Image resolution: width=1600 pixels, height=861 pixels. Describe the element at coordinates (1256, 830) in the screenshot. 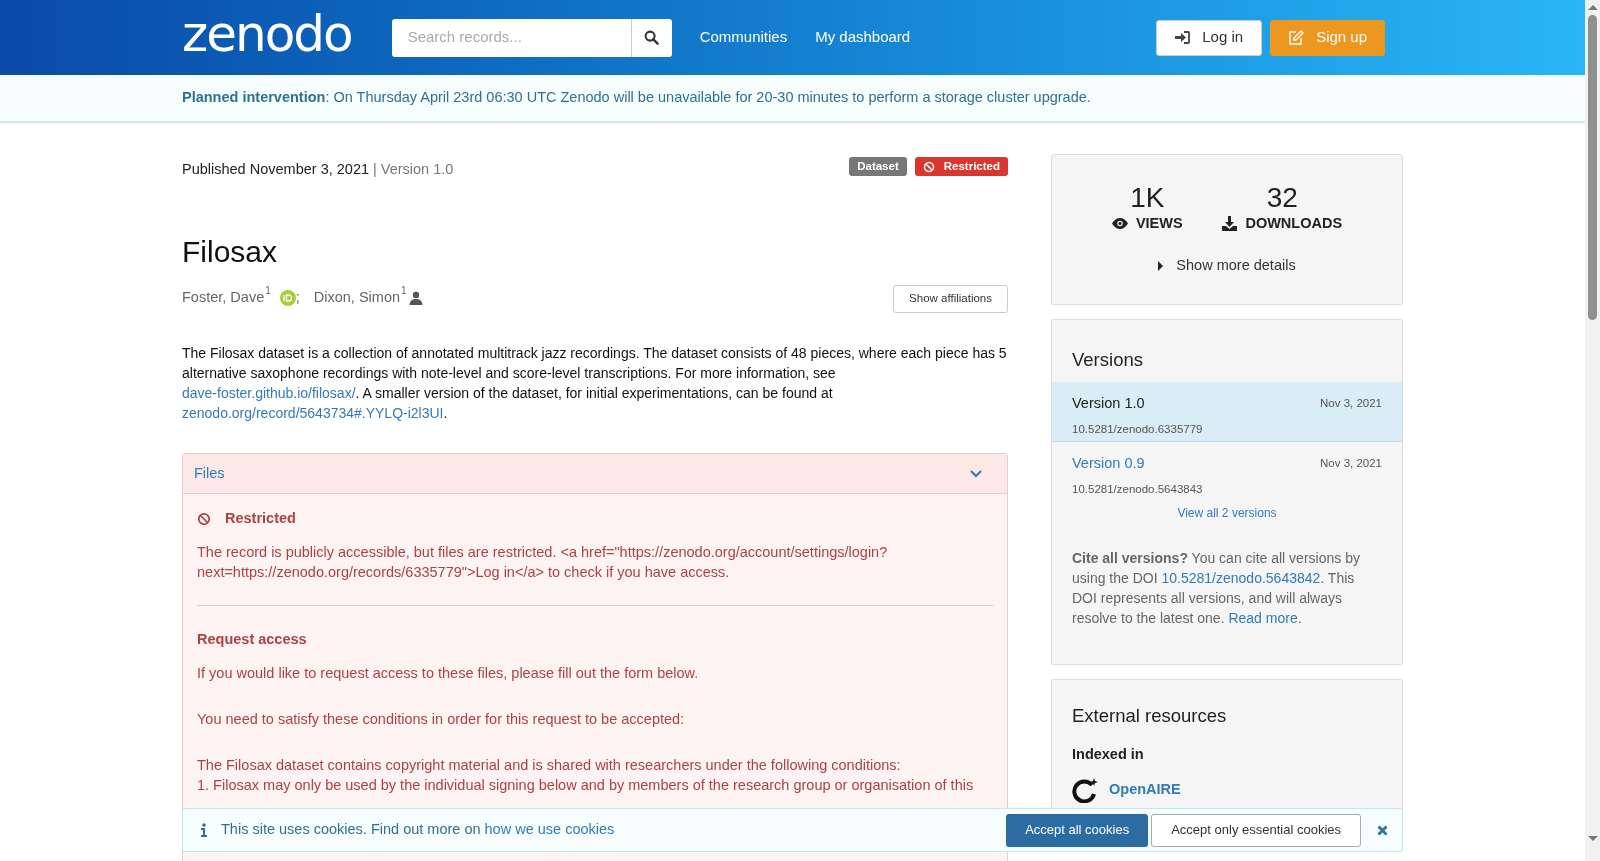

I see `accept-essential-cookies-button: Accept only essential cookies` at that location.